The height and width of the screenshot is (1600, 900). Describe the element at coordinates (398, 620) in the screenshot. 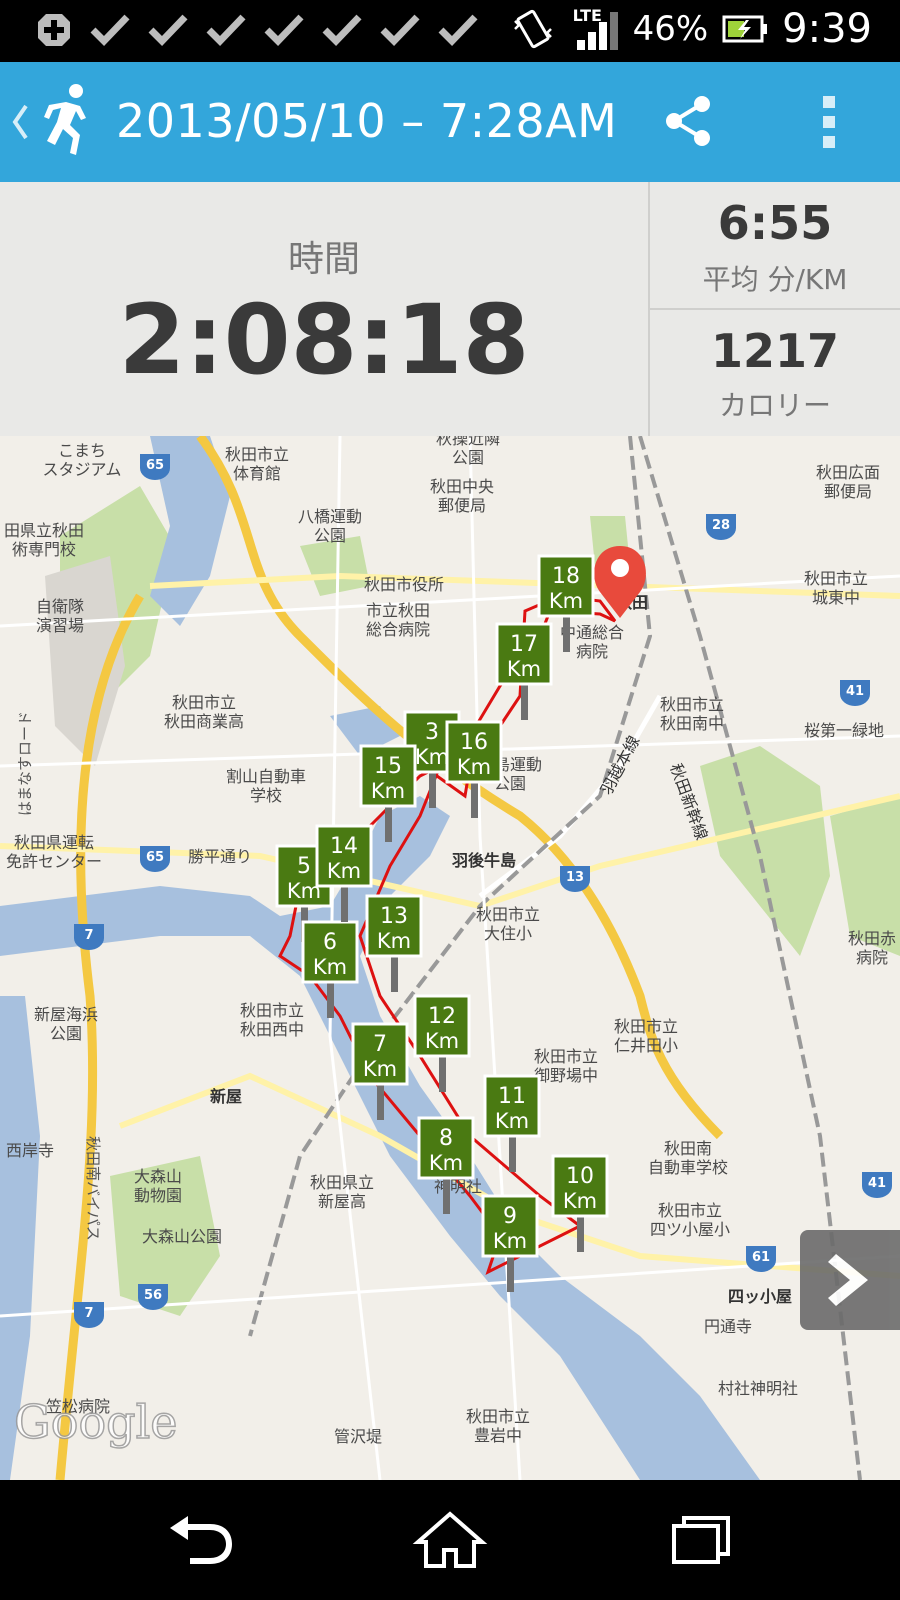

I see `label-shiritsu-hospital: 市立秋田総合病院` at that location.